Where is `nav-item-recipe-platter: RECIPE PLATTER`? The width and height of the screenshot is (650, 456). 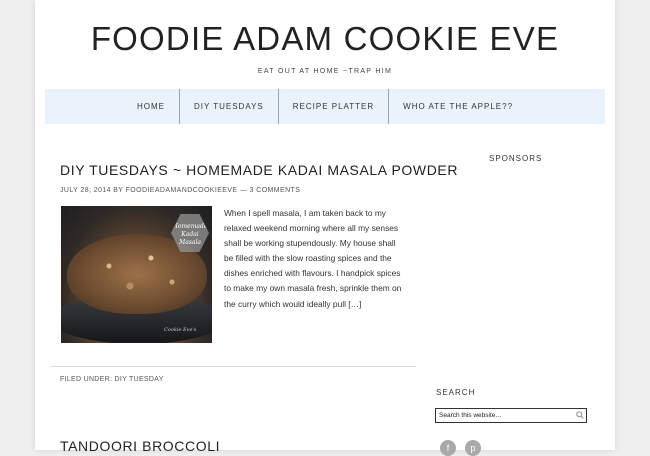 nav-item-recipe-platter: RECIPE PLATTER is located at coordinates (333, 106).